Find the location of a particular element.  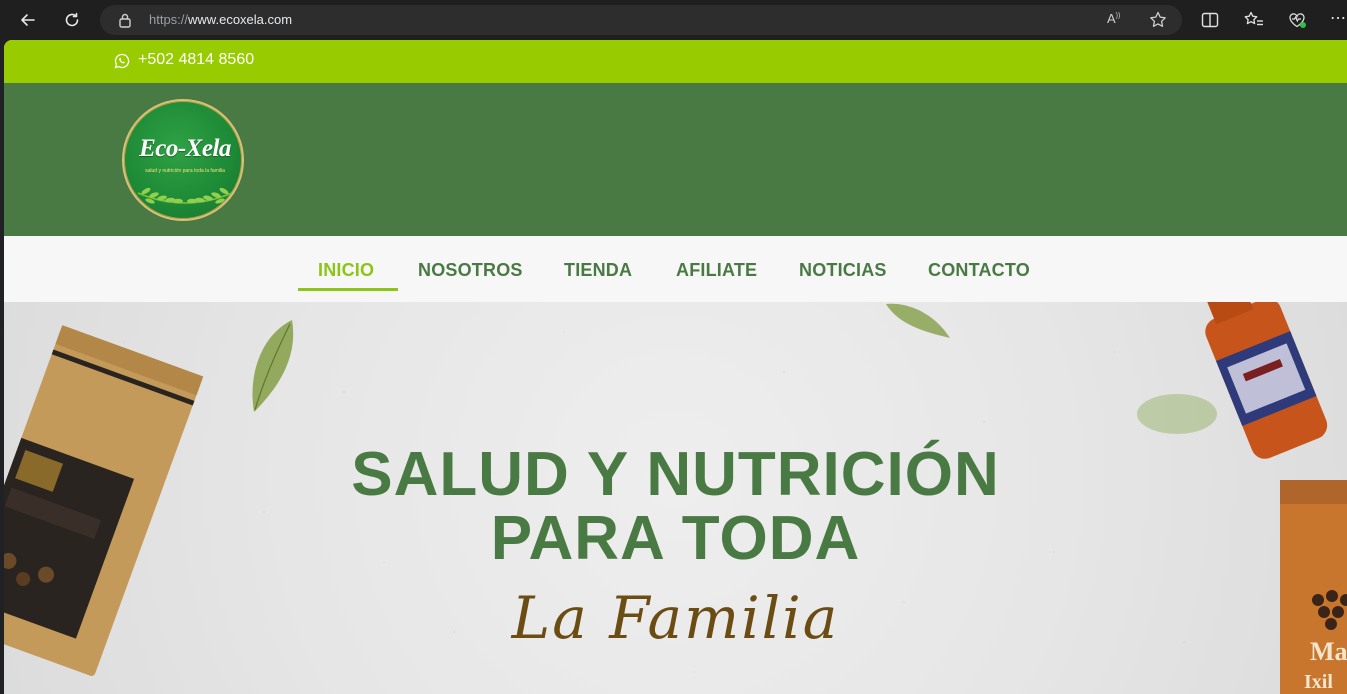

nav-item-contacto: CONTACTO is located at coordinates (979, 270).